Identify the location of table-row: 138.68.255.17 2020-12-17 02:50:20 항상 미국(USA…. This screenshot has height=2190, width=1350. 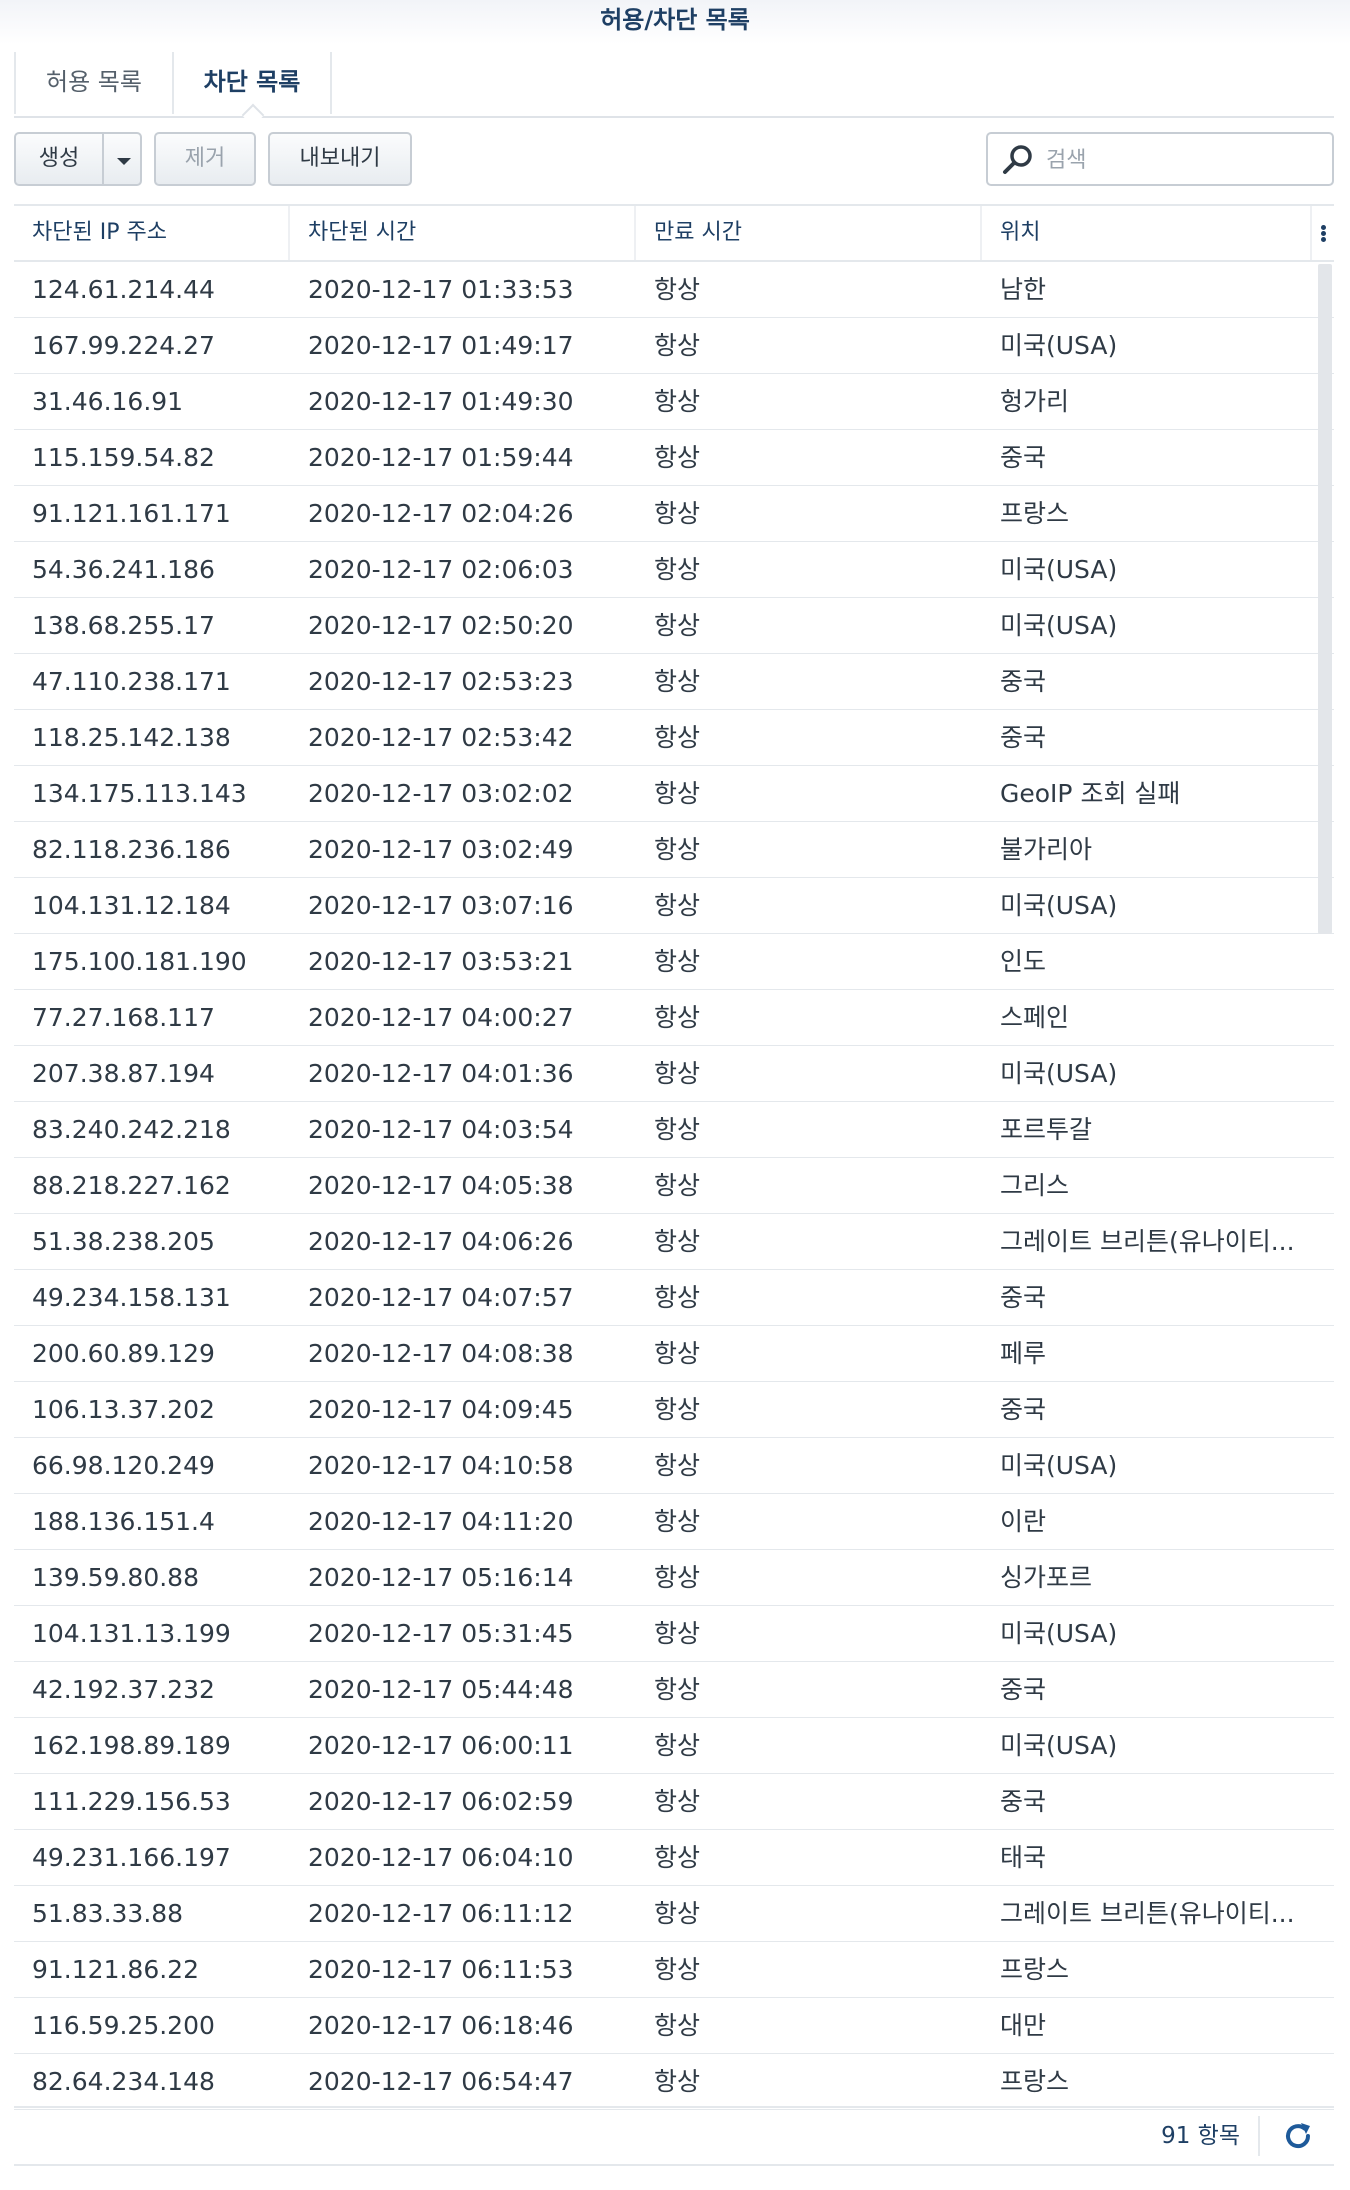
(674, 626).